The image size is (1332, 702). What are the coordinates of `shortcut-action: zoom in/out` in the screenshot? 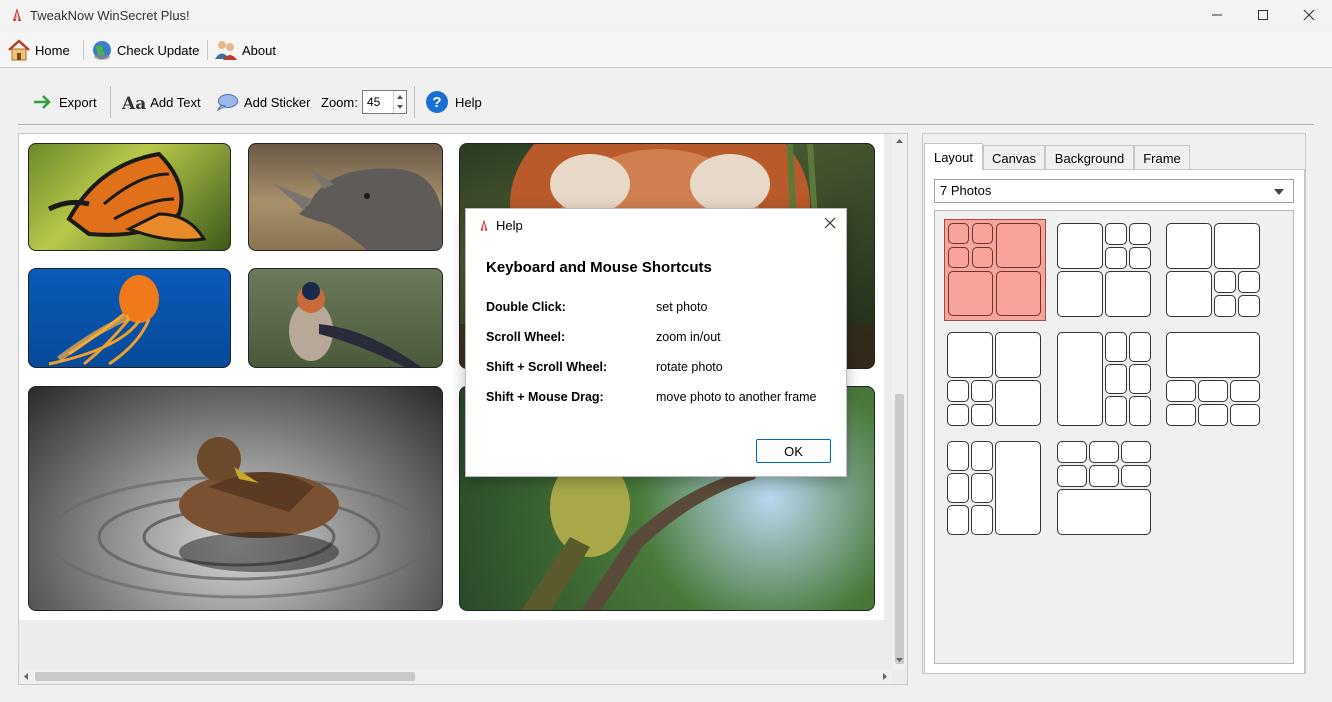 It's located at (688, 337).